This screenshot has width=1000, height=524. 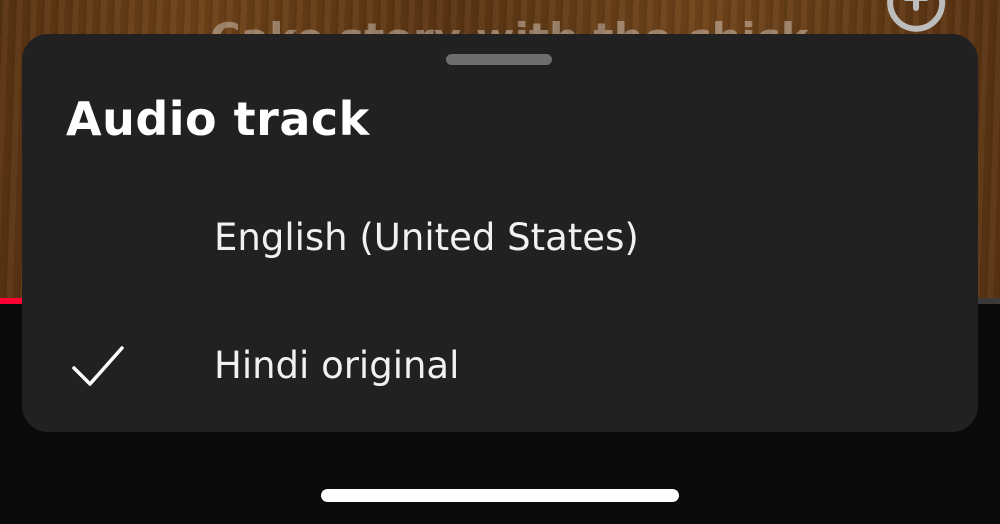 What do you see at coordinates (500, 495) in the screenshot?
I see `home-indicator` at bounding box center [500, 495].